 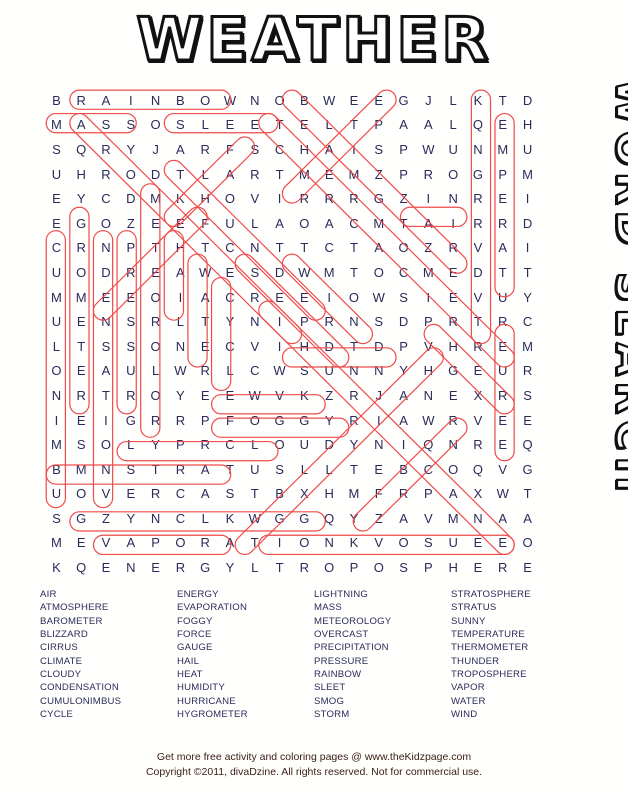 What do you see at coordinates (130, 223) in the screenshot?
I see `letter-cell: Z` at bounding box center [130, 223].